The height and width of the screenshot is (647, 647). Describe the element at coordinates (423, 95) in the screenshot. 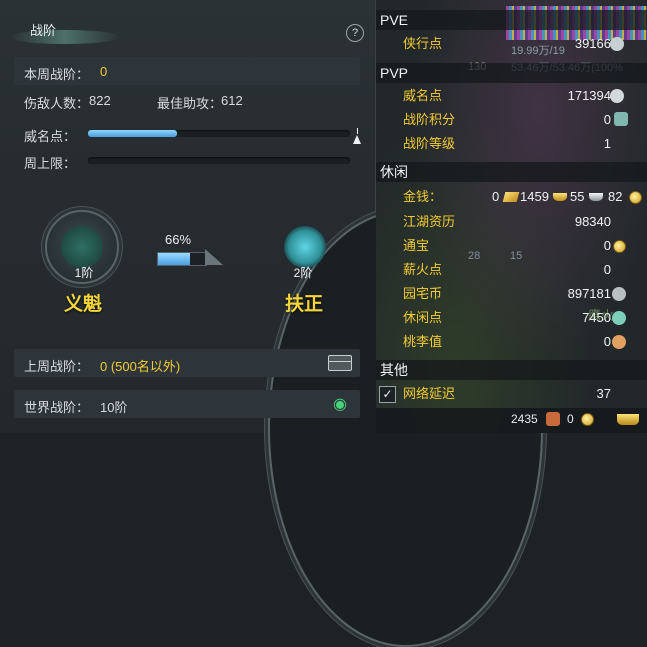

I see `currency-label: 威名点` at that location.